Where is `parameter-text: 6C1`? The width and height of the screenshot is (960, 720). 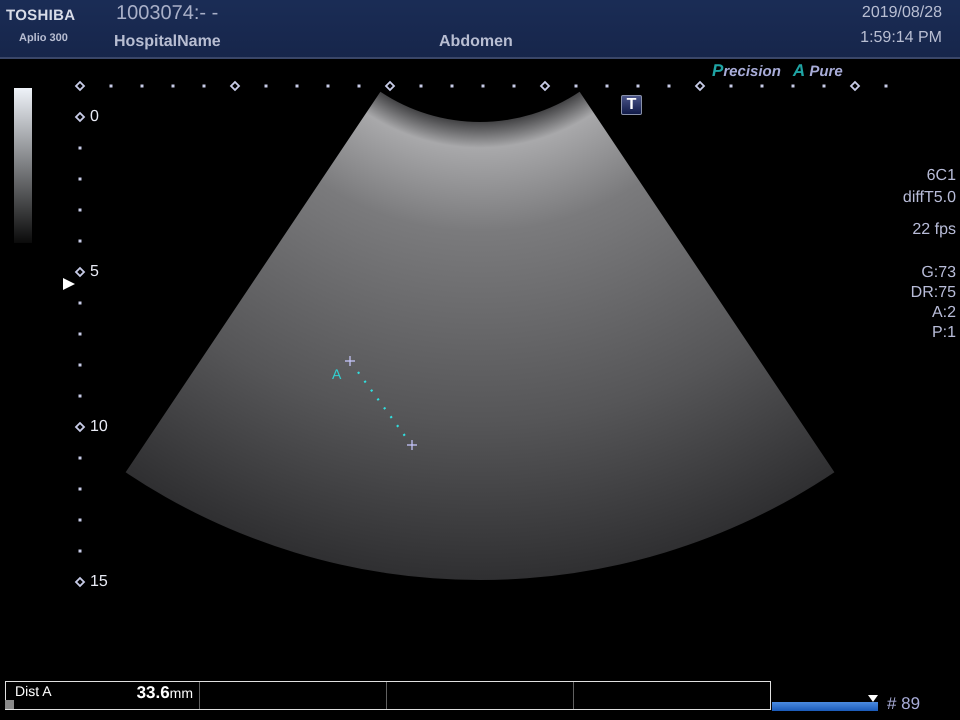
parameter-text: 6C1 is located at coordinates (941, 176).